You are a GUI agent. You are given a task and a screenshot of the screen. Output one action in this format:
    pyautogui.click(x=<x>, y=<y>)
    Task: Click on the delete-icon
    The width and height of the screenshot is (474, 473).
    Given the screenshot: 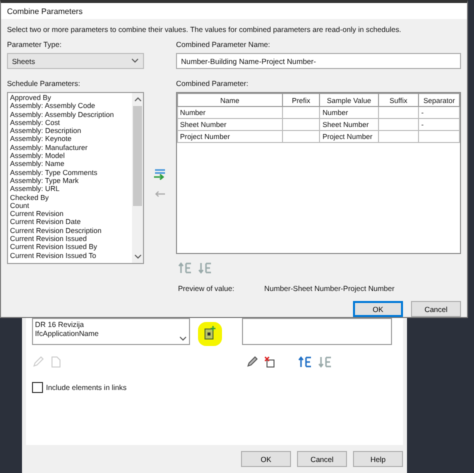 What is the action you would take?
    pyautogui.click(x=270, y=362)
    